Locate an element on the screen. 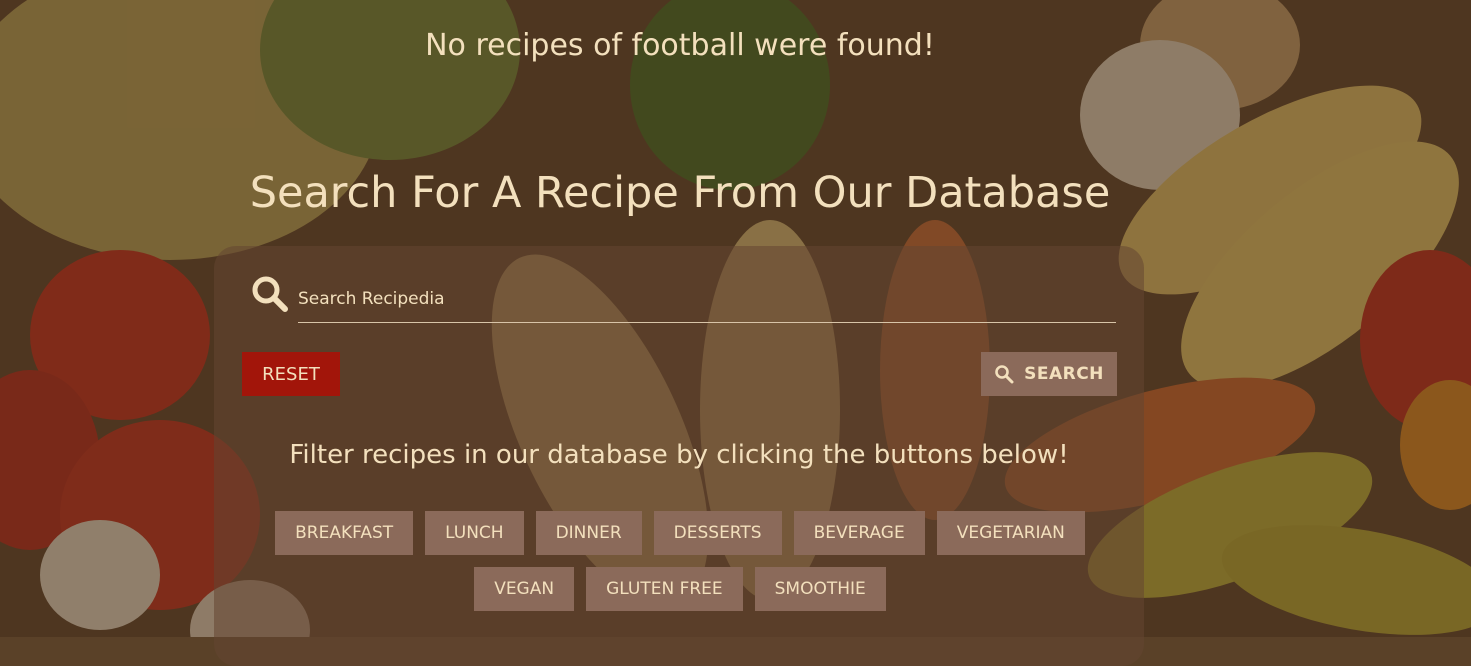  filter-desserts-button: DESSERTS is located at coordinates (717, 533).